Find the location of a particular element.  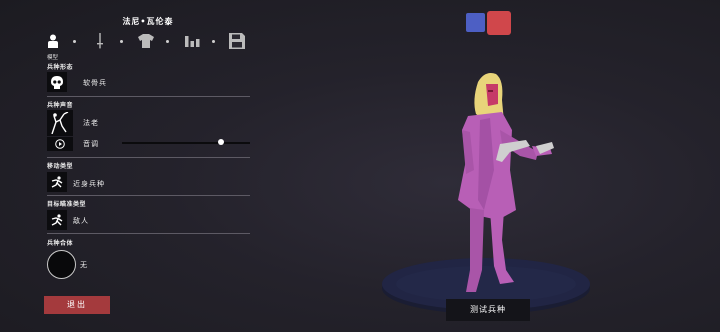

tab-model is located at coordinates (53, 41).